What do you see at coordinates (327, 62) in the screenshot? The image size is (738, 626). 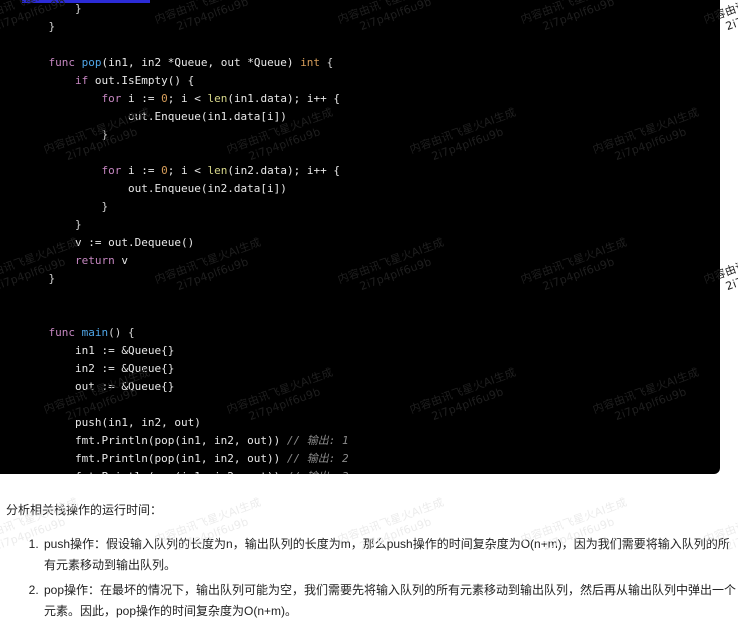 I see `code-token: {` at bounding box center [327, 62].